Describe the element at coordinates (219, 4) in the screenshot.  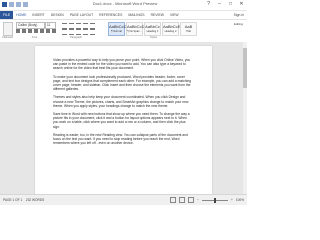
I see `minimize-button: –` at that location.